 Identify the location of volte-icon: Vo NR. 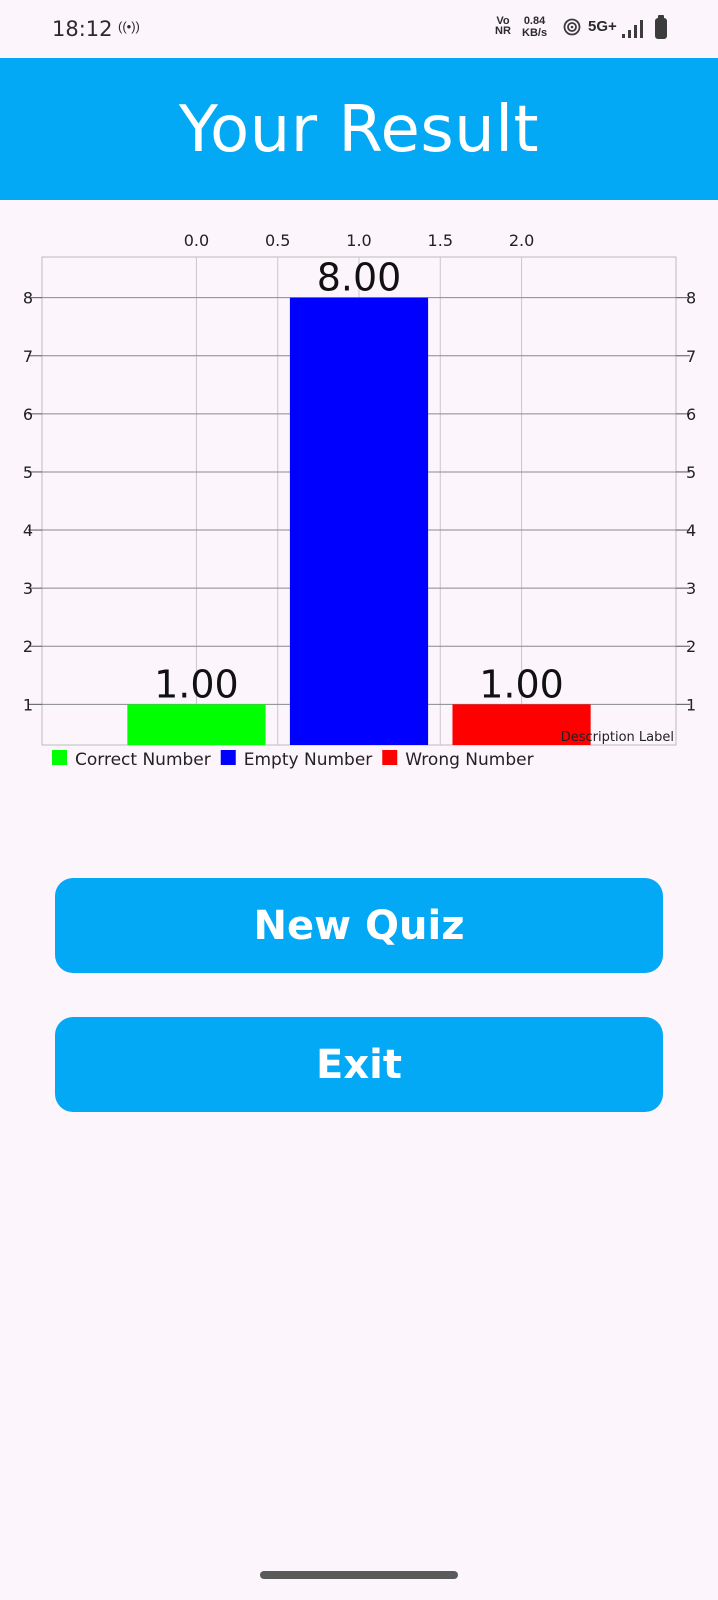
(503, 26).